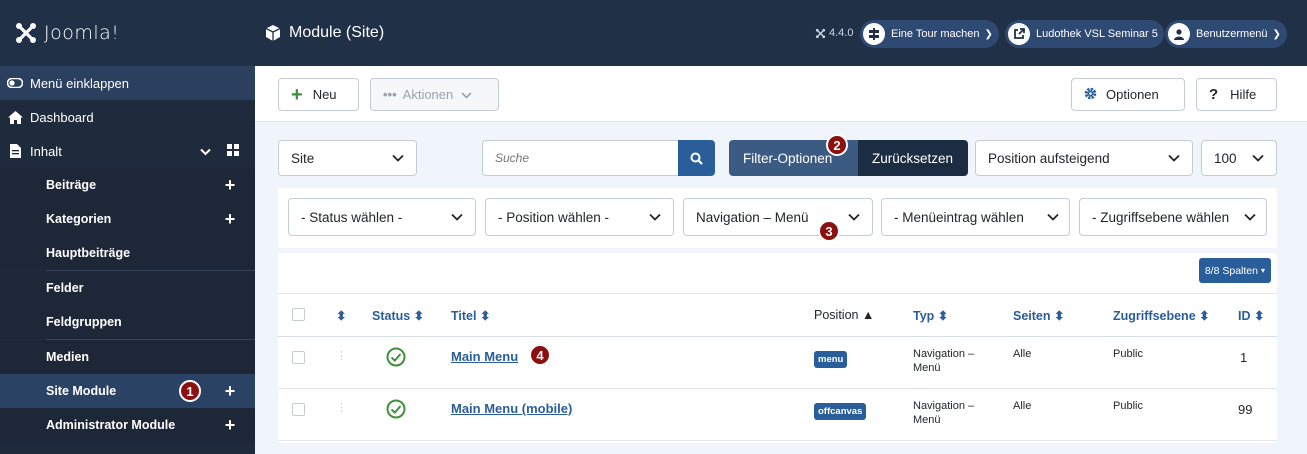  What do you see at coordinates (470, 315) in the screenshot?
I see `th-title: Titel ⬍` at bounding box center [470, 315].